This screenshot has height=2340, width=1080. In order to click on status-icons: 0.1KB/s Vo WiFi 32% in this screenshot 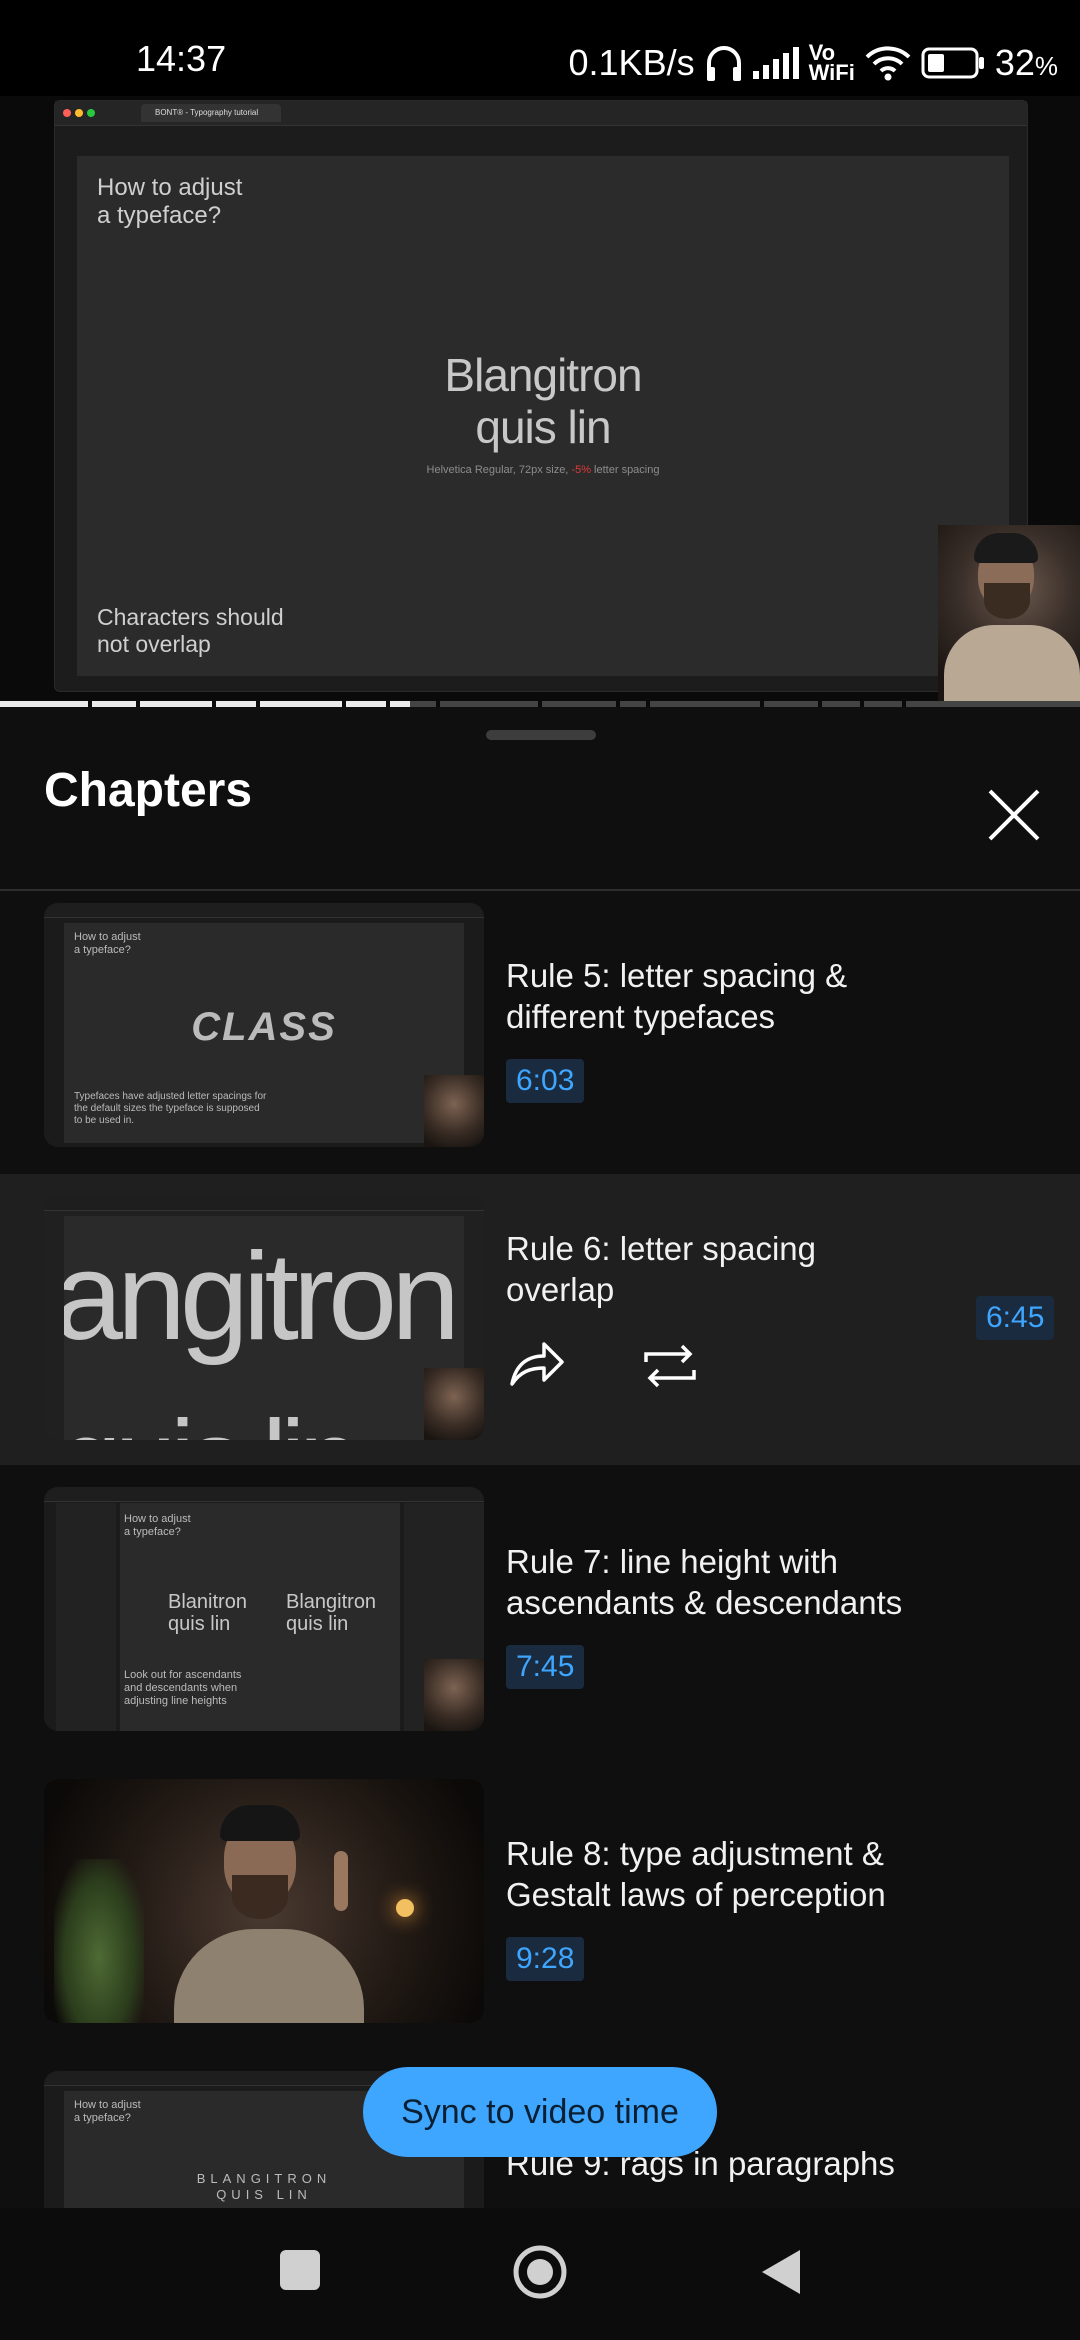, I will do `click(813, 63)`.